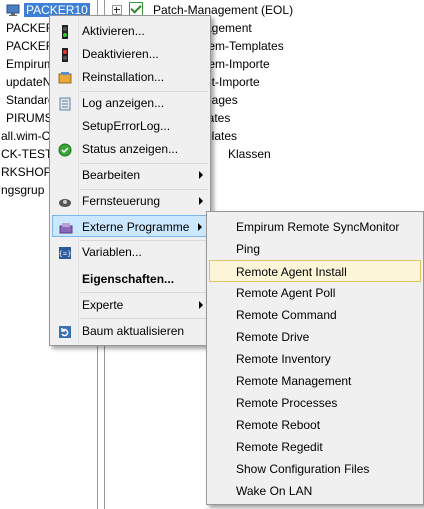 Image resolution: width=424 pixels, height=509 pixels. Describe the element at coordinates (130, 305) in the screenshot. I see `menu-item-experte: Experte` at that location.